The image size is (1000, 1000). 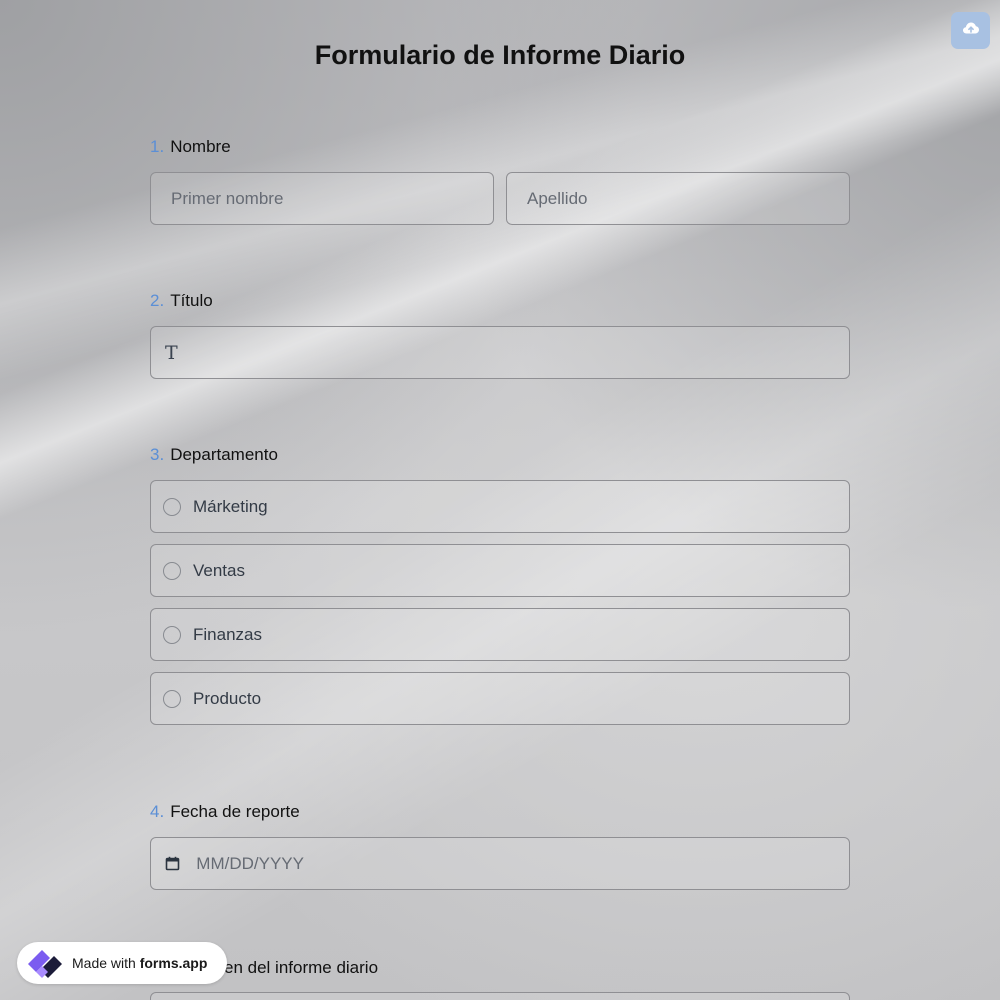 I want to click on question-summary: en del informe diario, so click(x=500, y=978).